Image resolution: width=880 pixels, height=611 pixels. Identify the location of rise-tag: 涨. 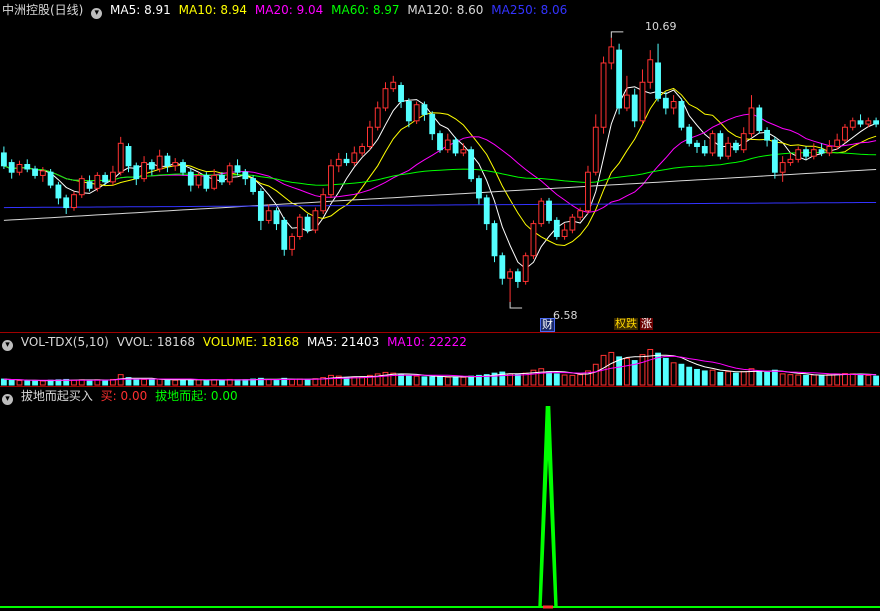
(646, 324).